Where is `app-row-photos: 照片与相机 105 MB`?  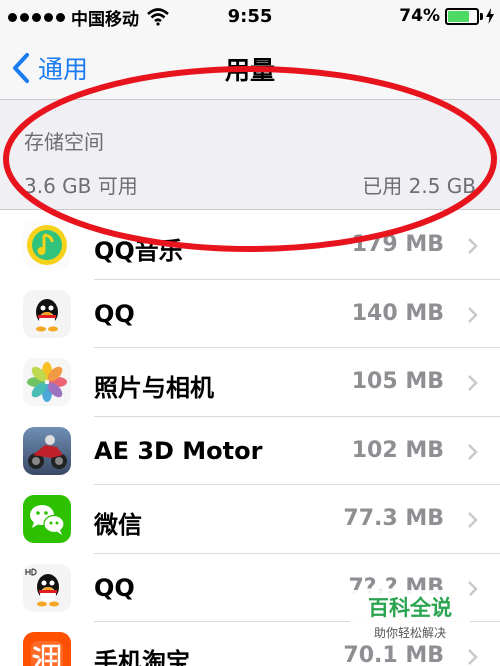
app-row-photos: 照片与相机 105 MB is located at coordinates (250, 382).